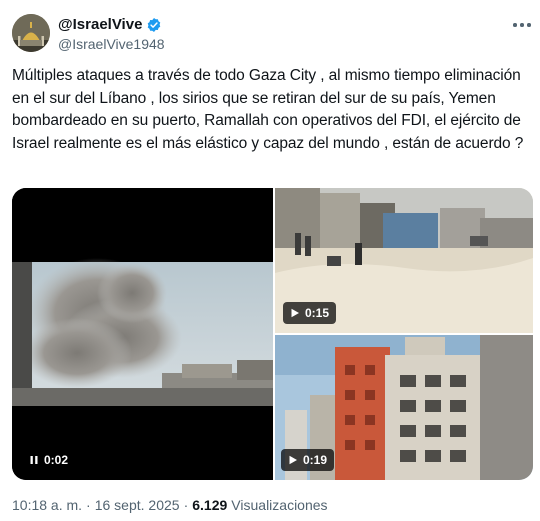 The height and width of the screenshot is (521, 540). What do you see at coordinates (111, 44) in the screenshot?
I see `author-handle: @IsraelVive1948` at bounding box center [111, 44].